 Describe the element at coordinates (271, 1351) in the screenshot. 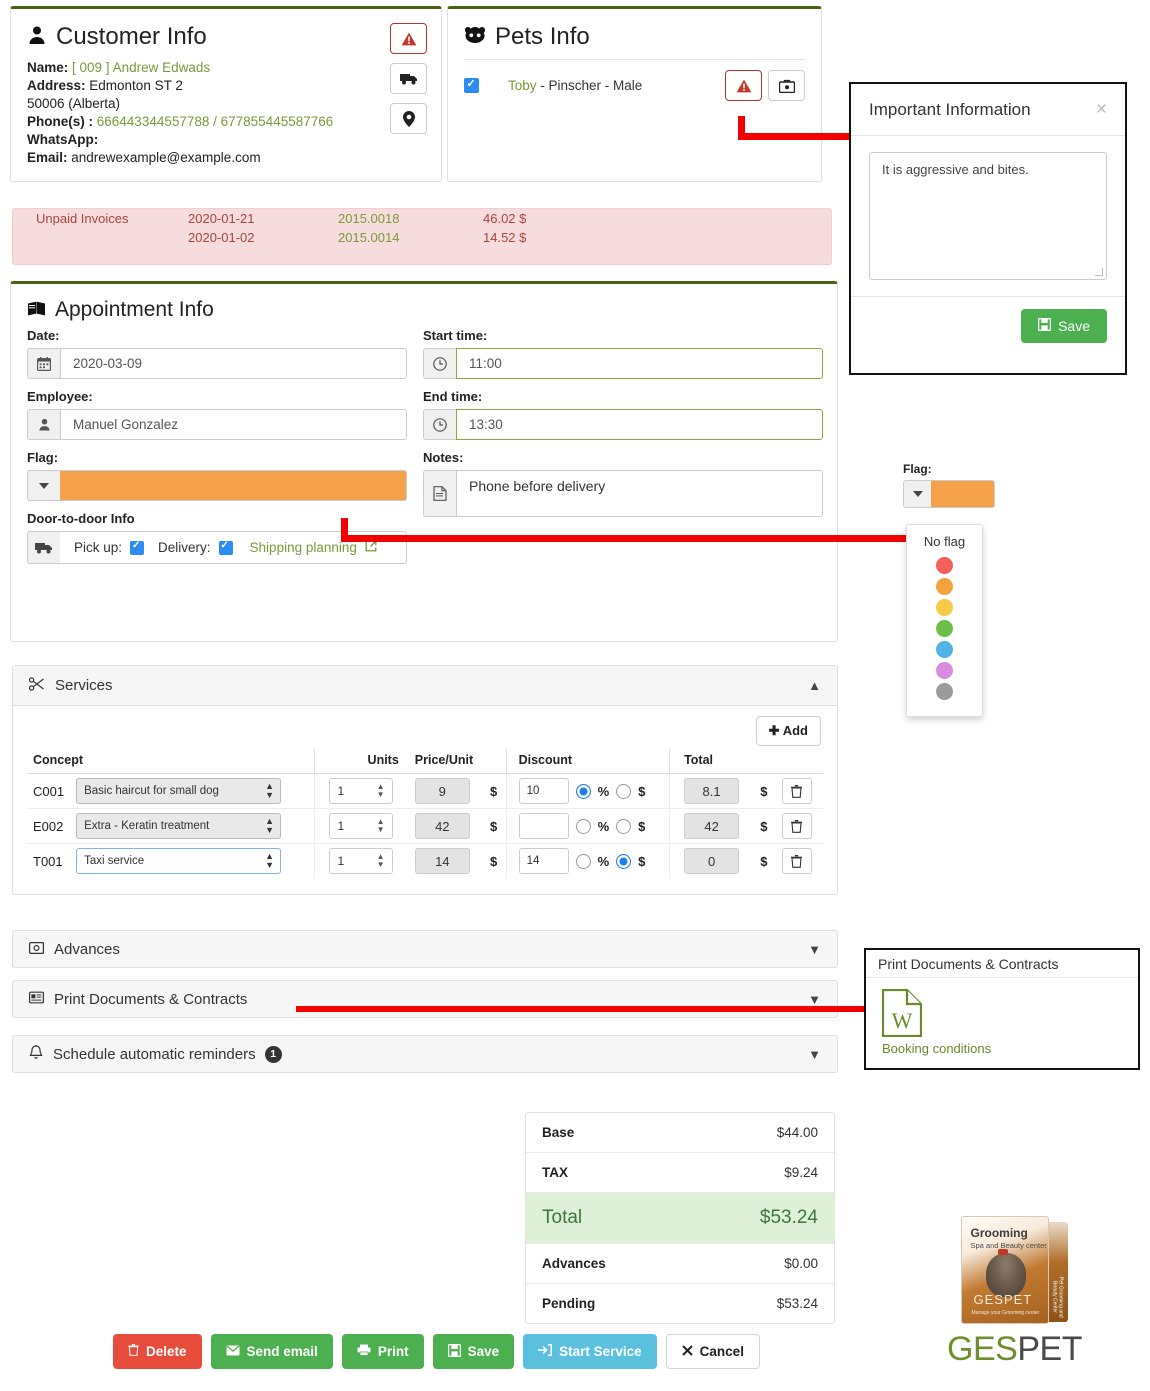

I see `send-email-button: Send email` at that location.